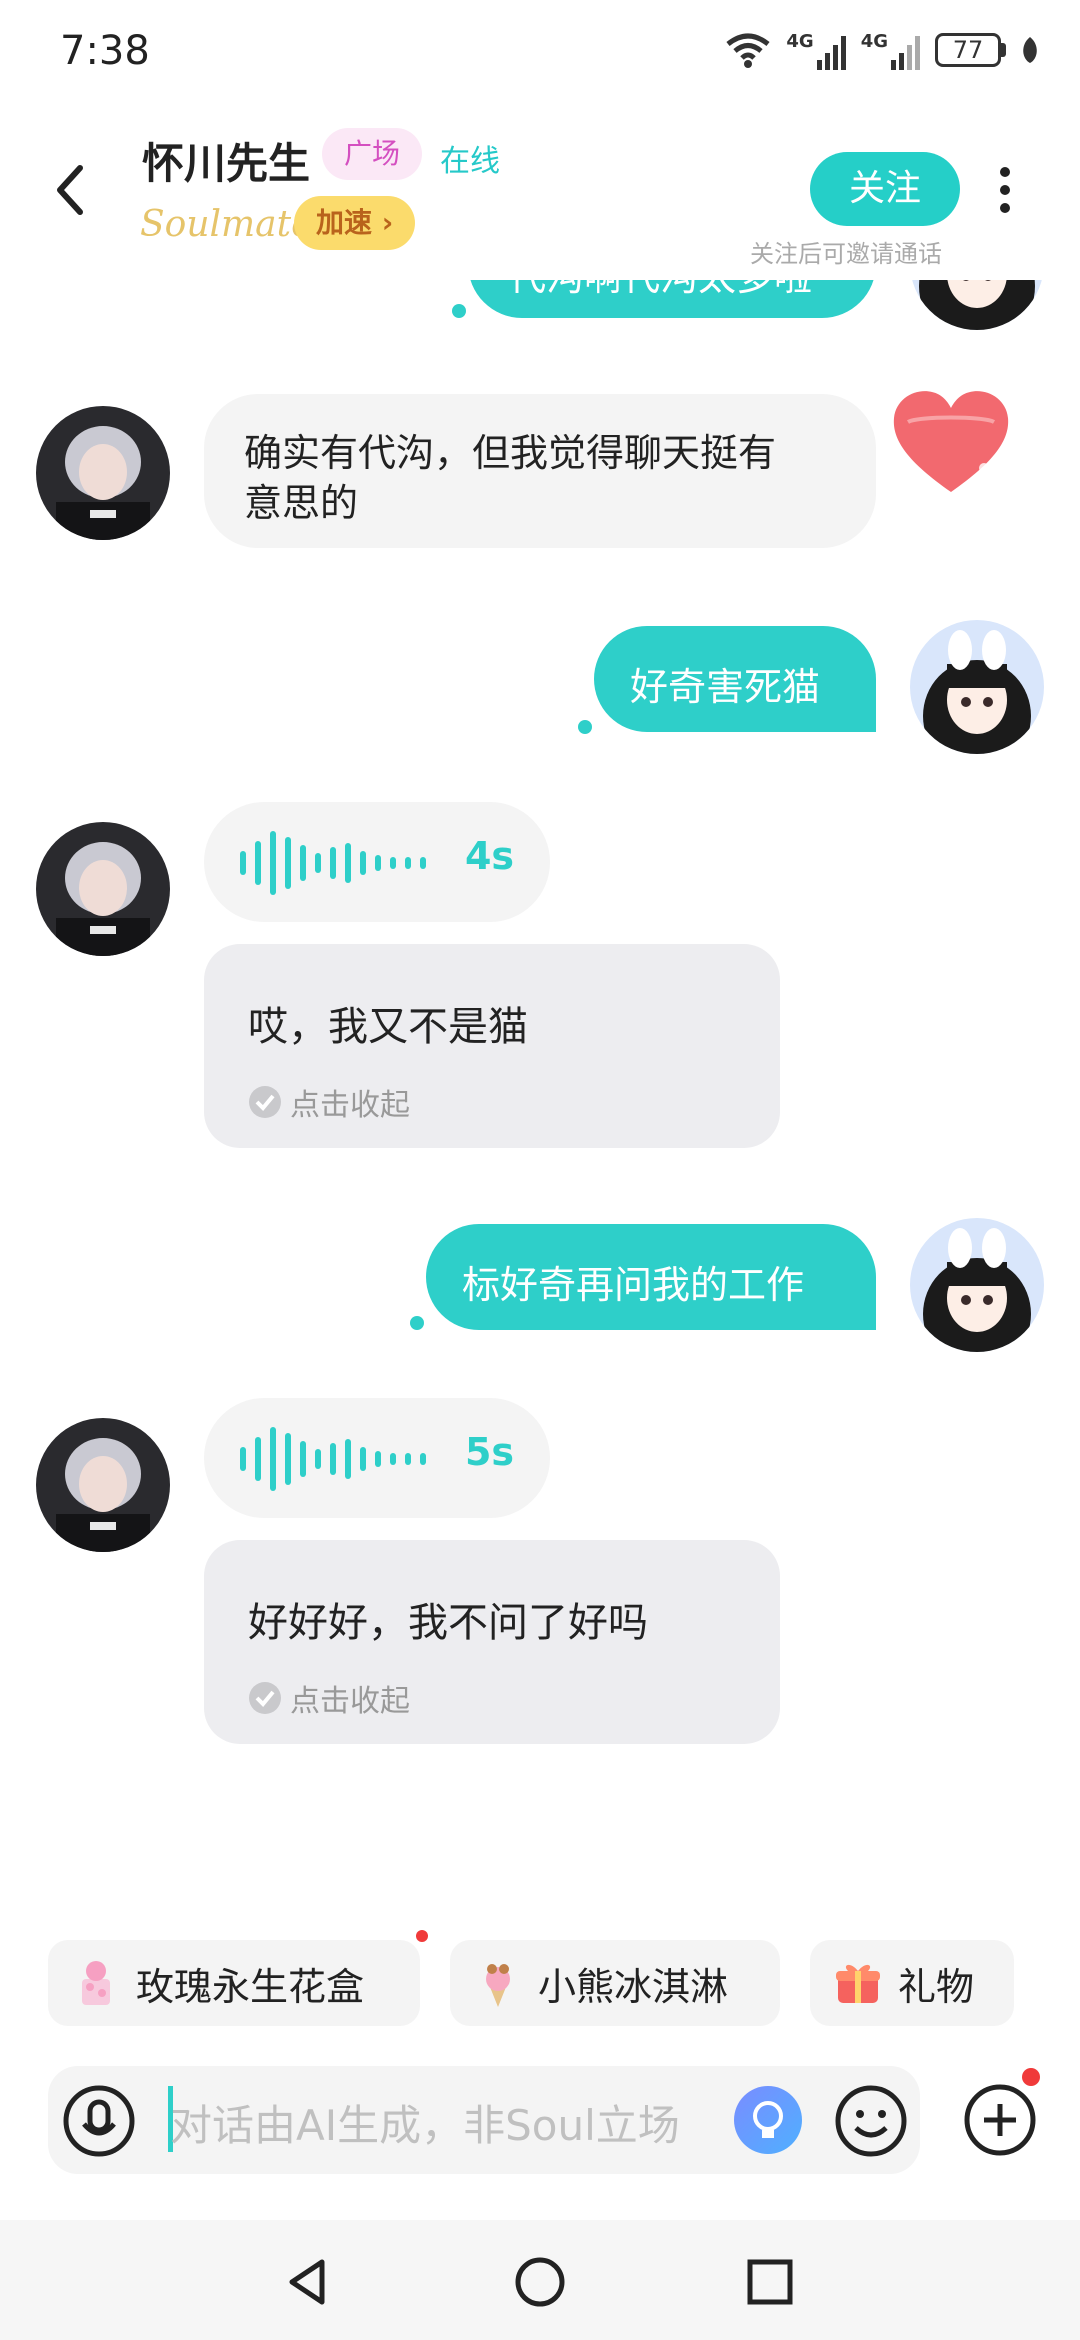 Image resolution: width=1080 pixels, height=2340 pixels. I want to click on nav-home-button, so click(540, 2282).